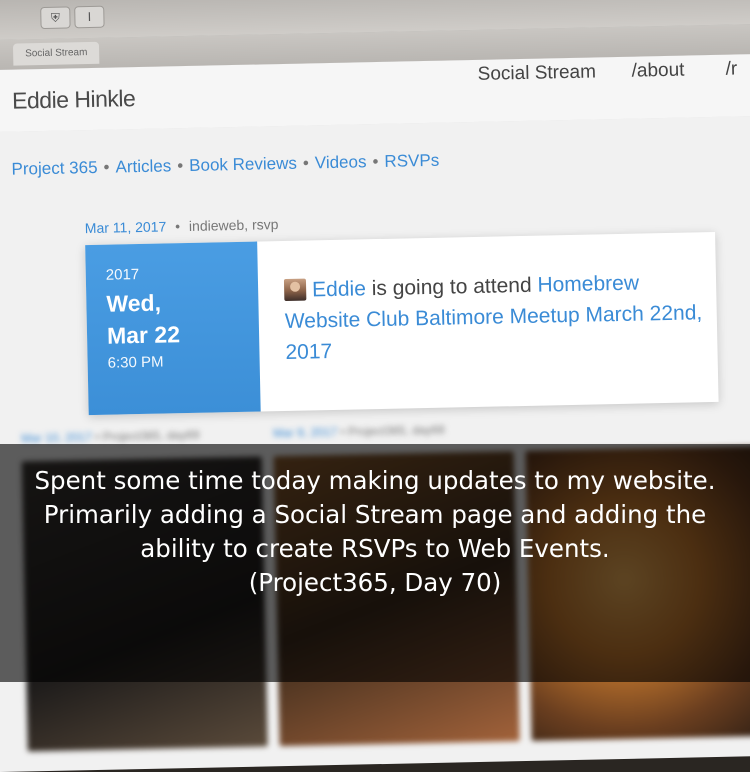 The height and width of the screenshot is (772, 750). I want to click on rsvp-action: is going to attend, so click(451, 287).